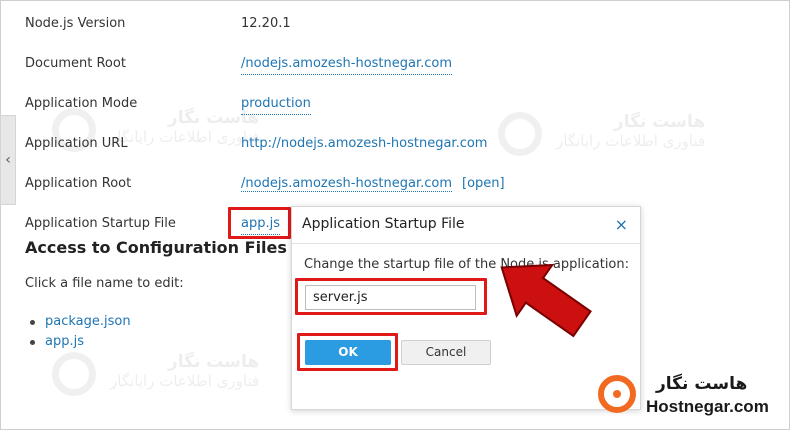  Describe the element at coordinates (76, 143) in the screenshot. I see `detail-label: Application URL` at that location.